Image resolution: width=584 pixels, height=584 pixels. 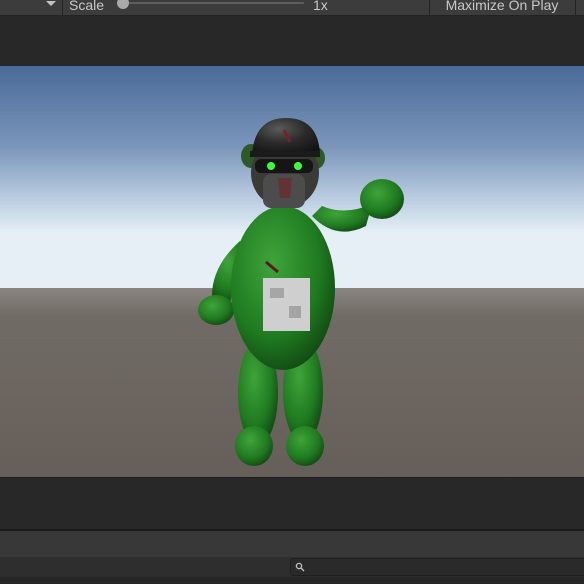 What do you see at coordinates (502, 7) in the screenshot?
I see `maximize-on-play-button: Maximize On Play` at bounding box center [502, 7].